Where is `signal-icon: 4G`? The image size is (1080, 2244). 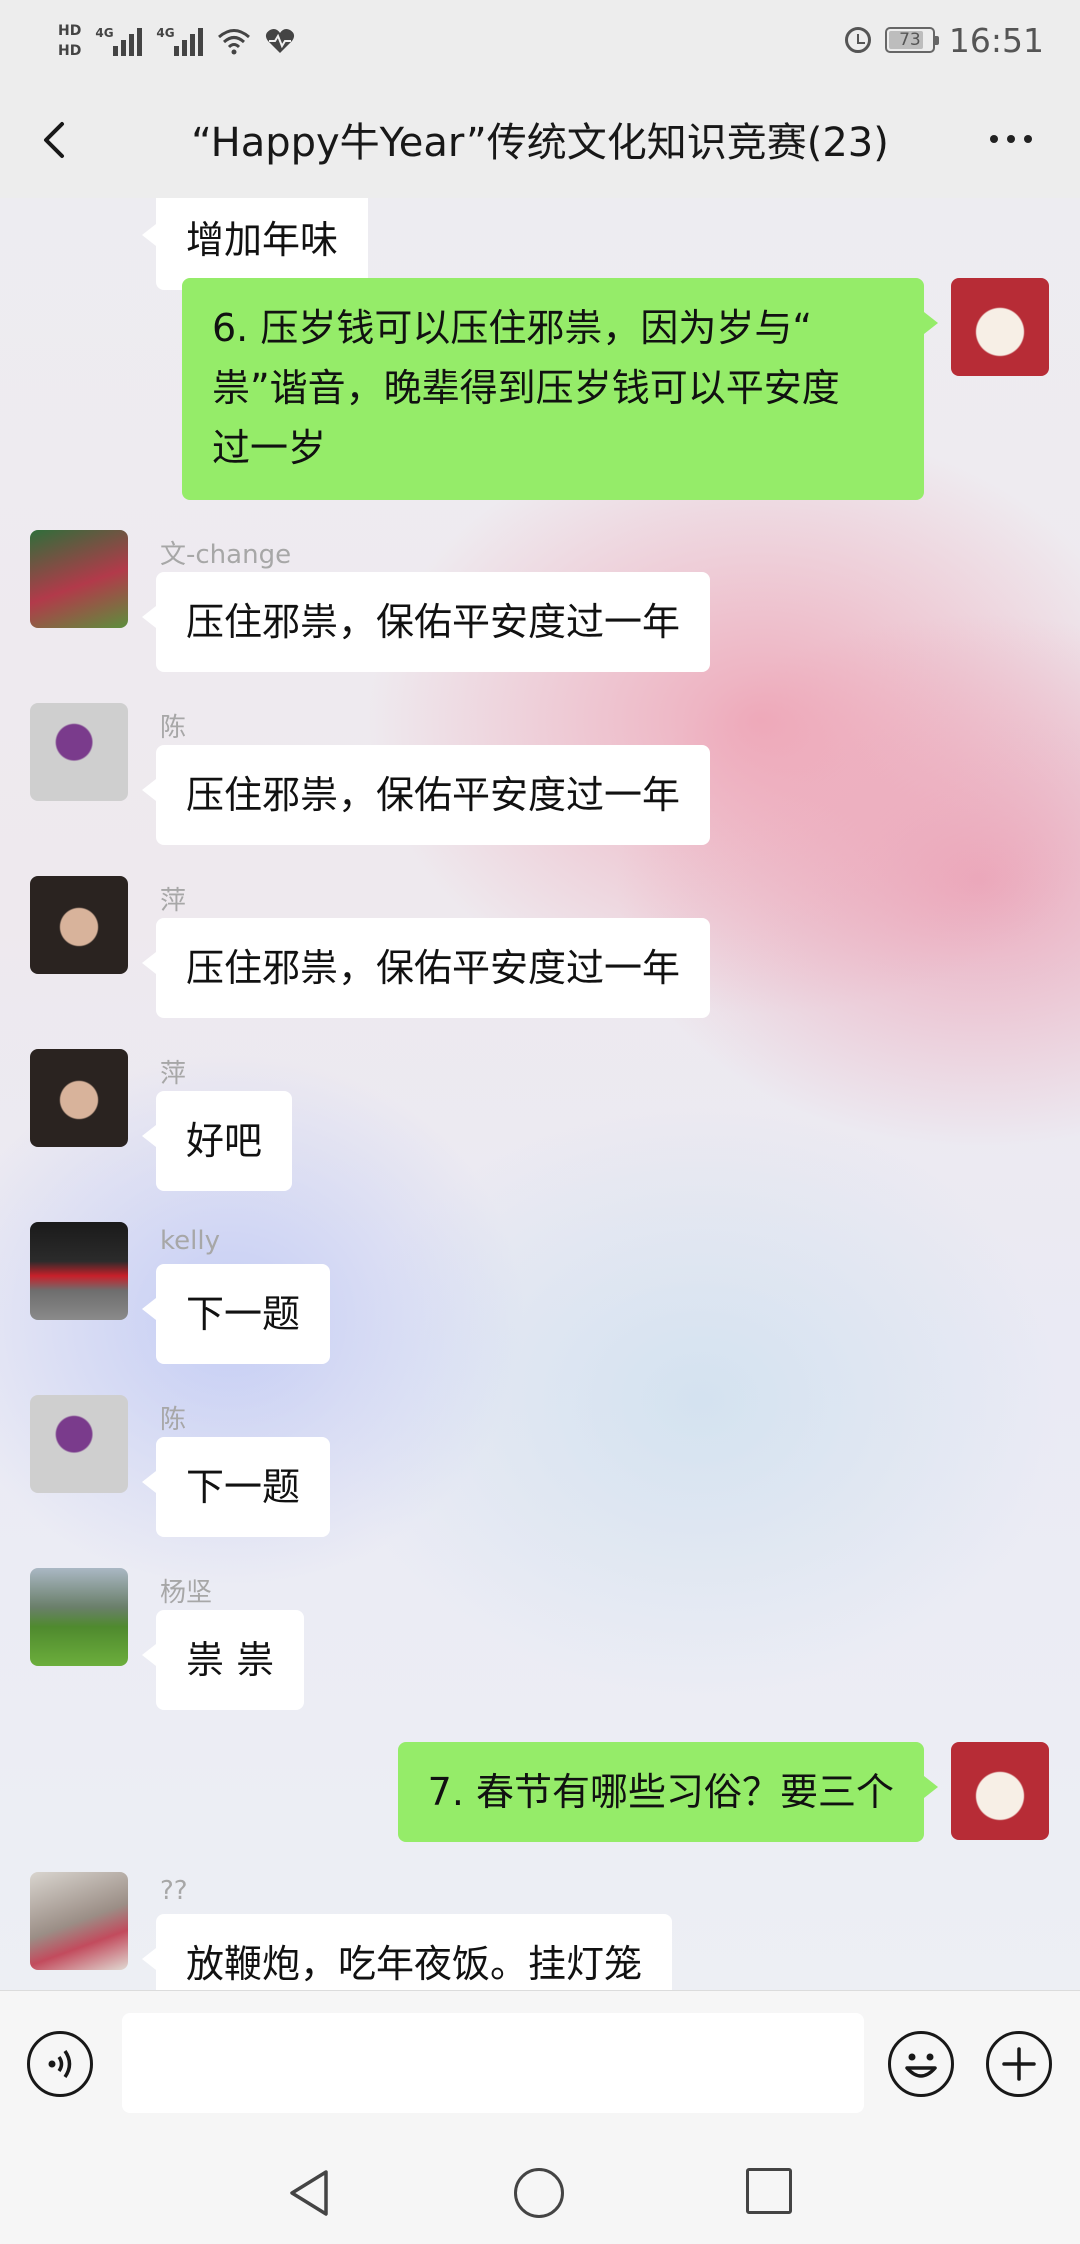
signal-icon: 4G is located at coordinates (119, 41).